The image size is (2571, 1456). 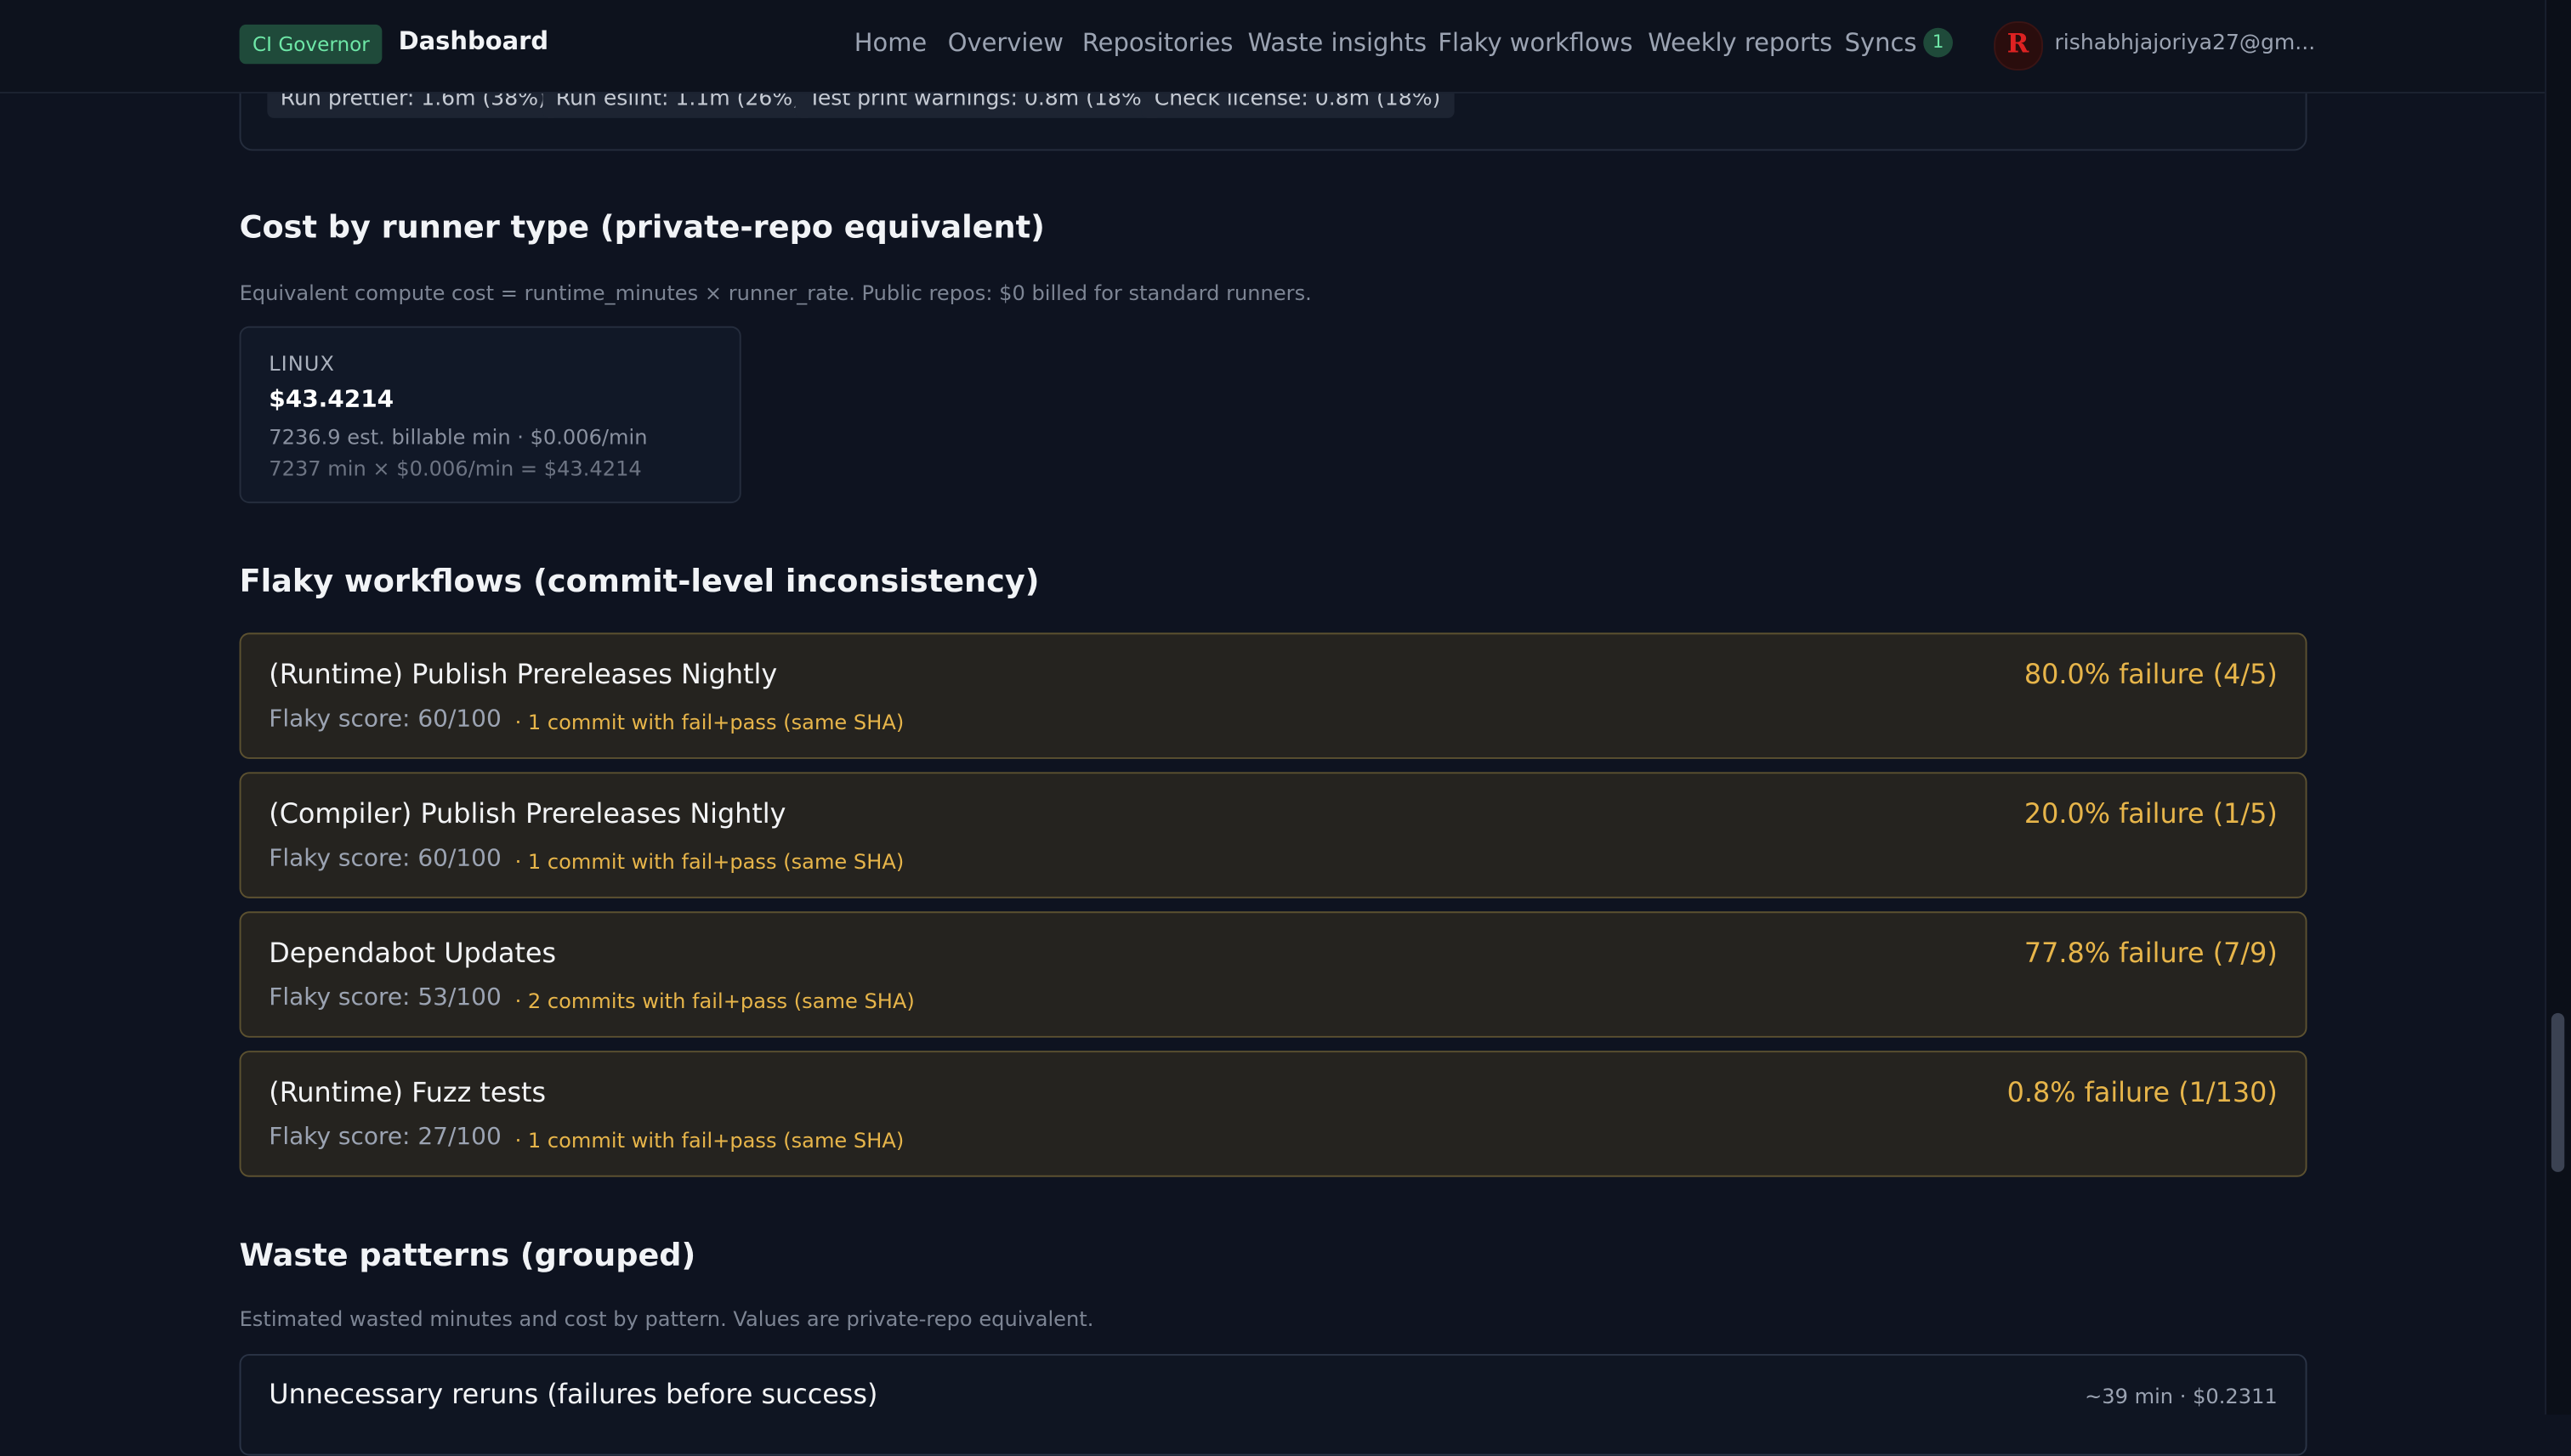 What do you see at coordinates (385, 998) in the screenshot?
I see `flaky-score: Flaky score: 53/100` at bounding box center [385, 998].